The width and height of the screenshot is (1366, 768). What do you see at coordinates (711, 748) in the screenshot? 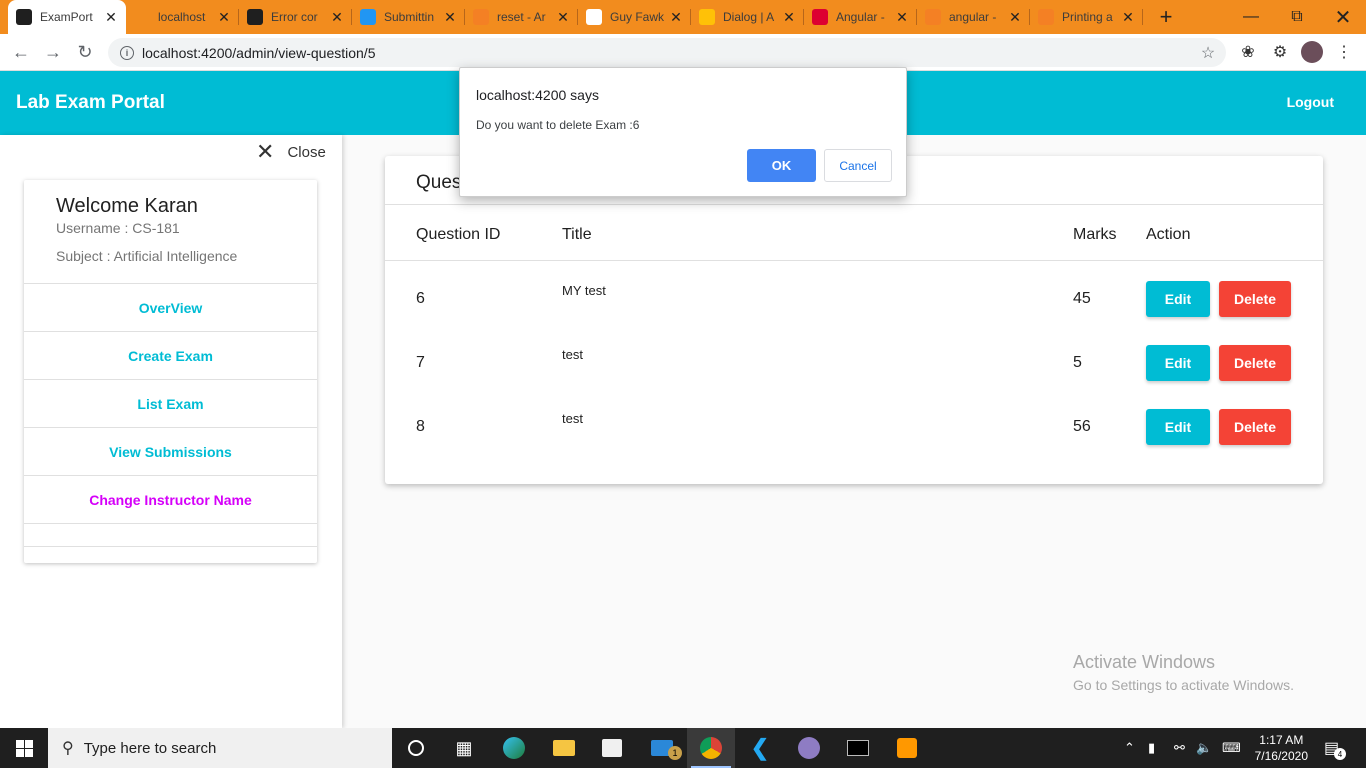
I see `chrome-icon` at bounding box center [711, 748].